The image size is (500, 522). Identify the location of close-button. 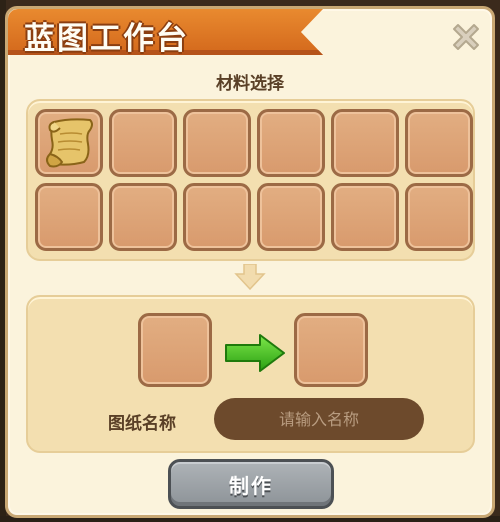
(466, 37).